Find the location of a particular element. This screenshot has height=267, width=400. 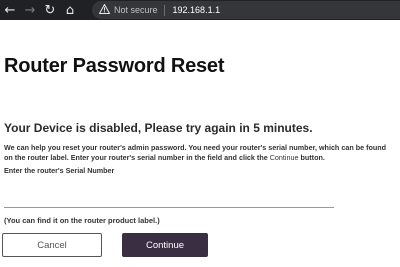

help-text-continue-word: Continue is located at coordinates (284, 157).